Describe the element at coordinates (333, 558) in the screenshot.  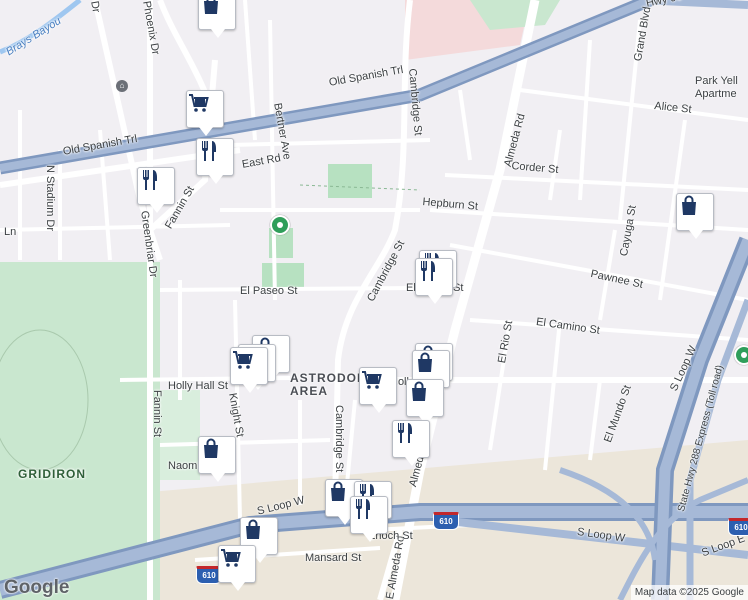
I see `street-label-mansard-st: Mansard St` at that location.